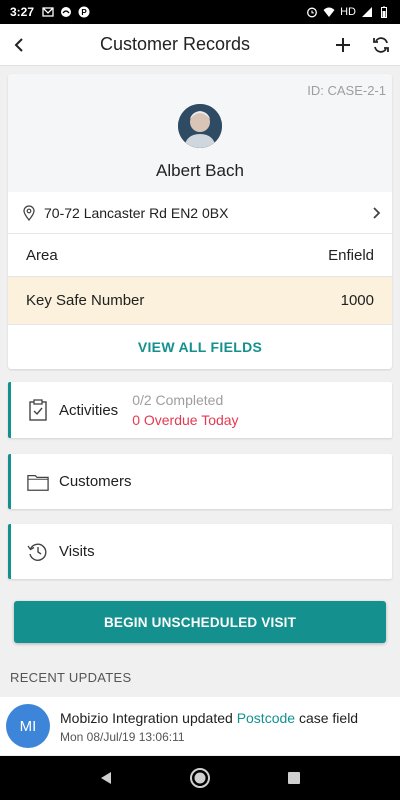  Describe the element at coordinates (89, 410) in the screenshot. I see `activities-label: Activities` at that location.